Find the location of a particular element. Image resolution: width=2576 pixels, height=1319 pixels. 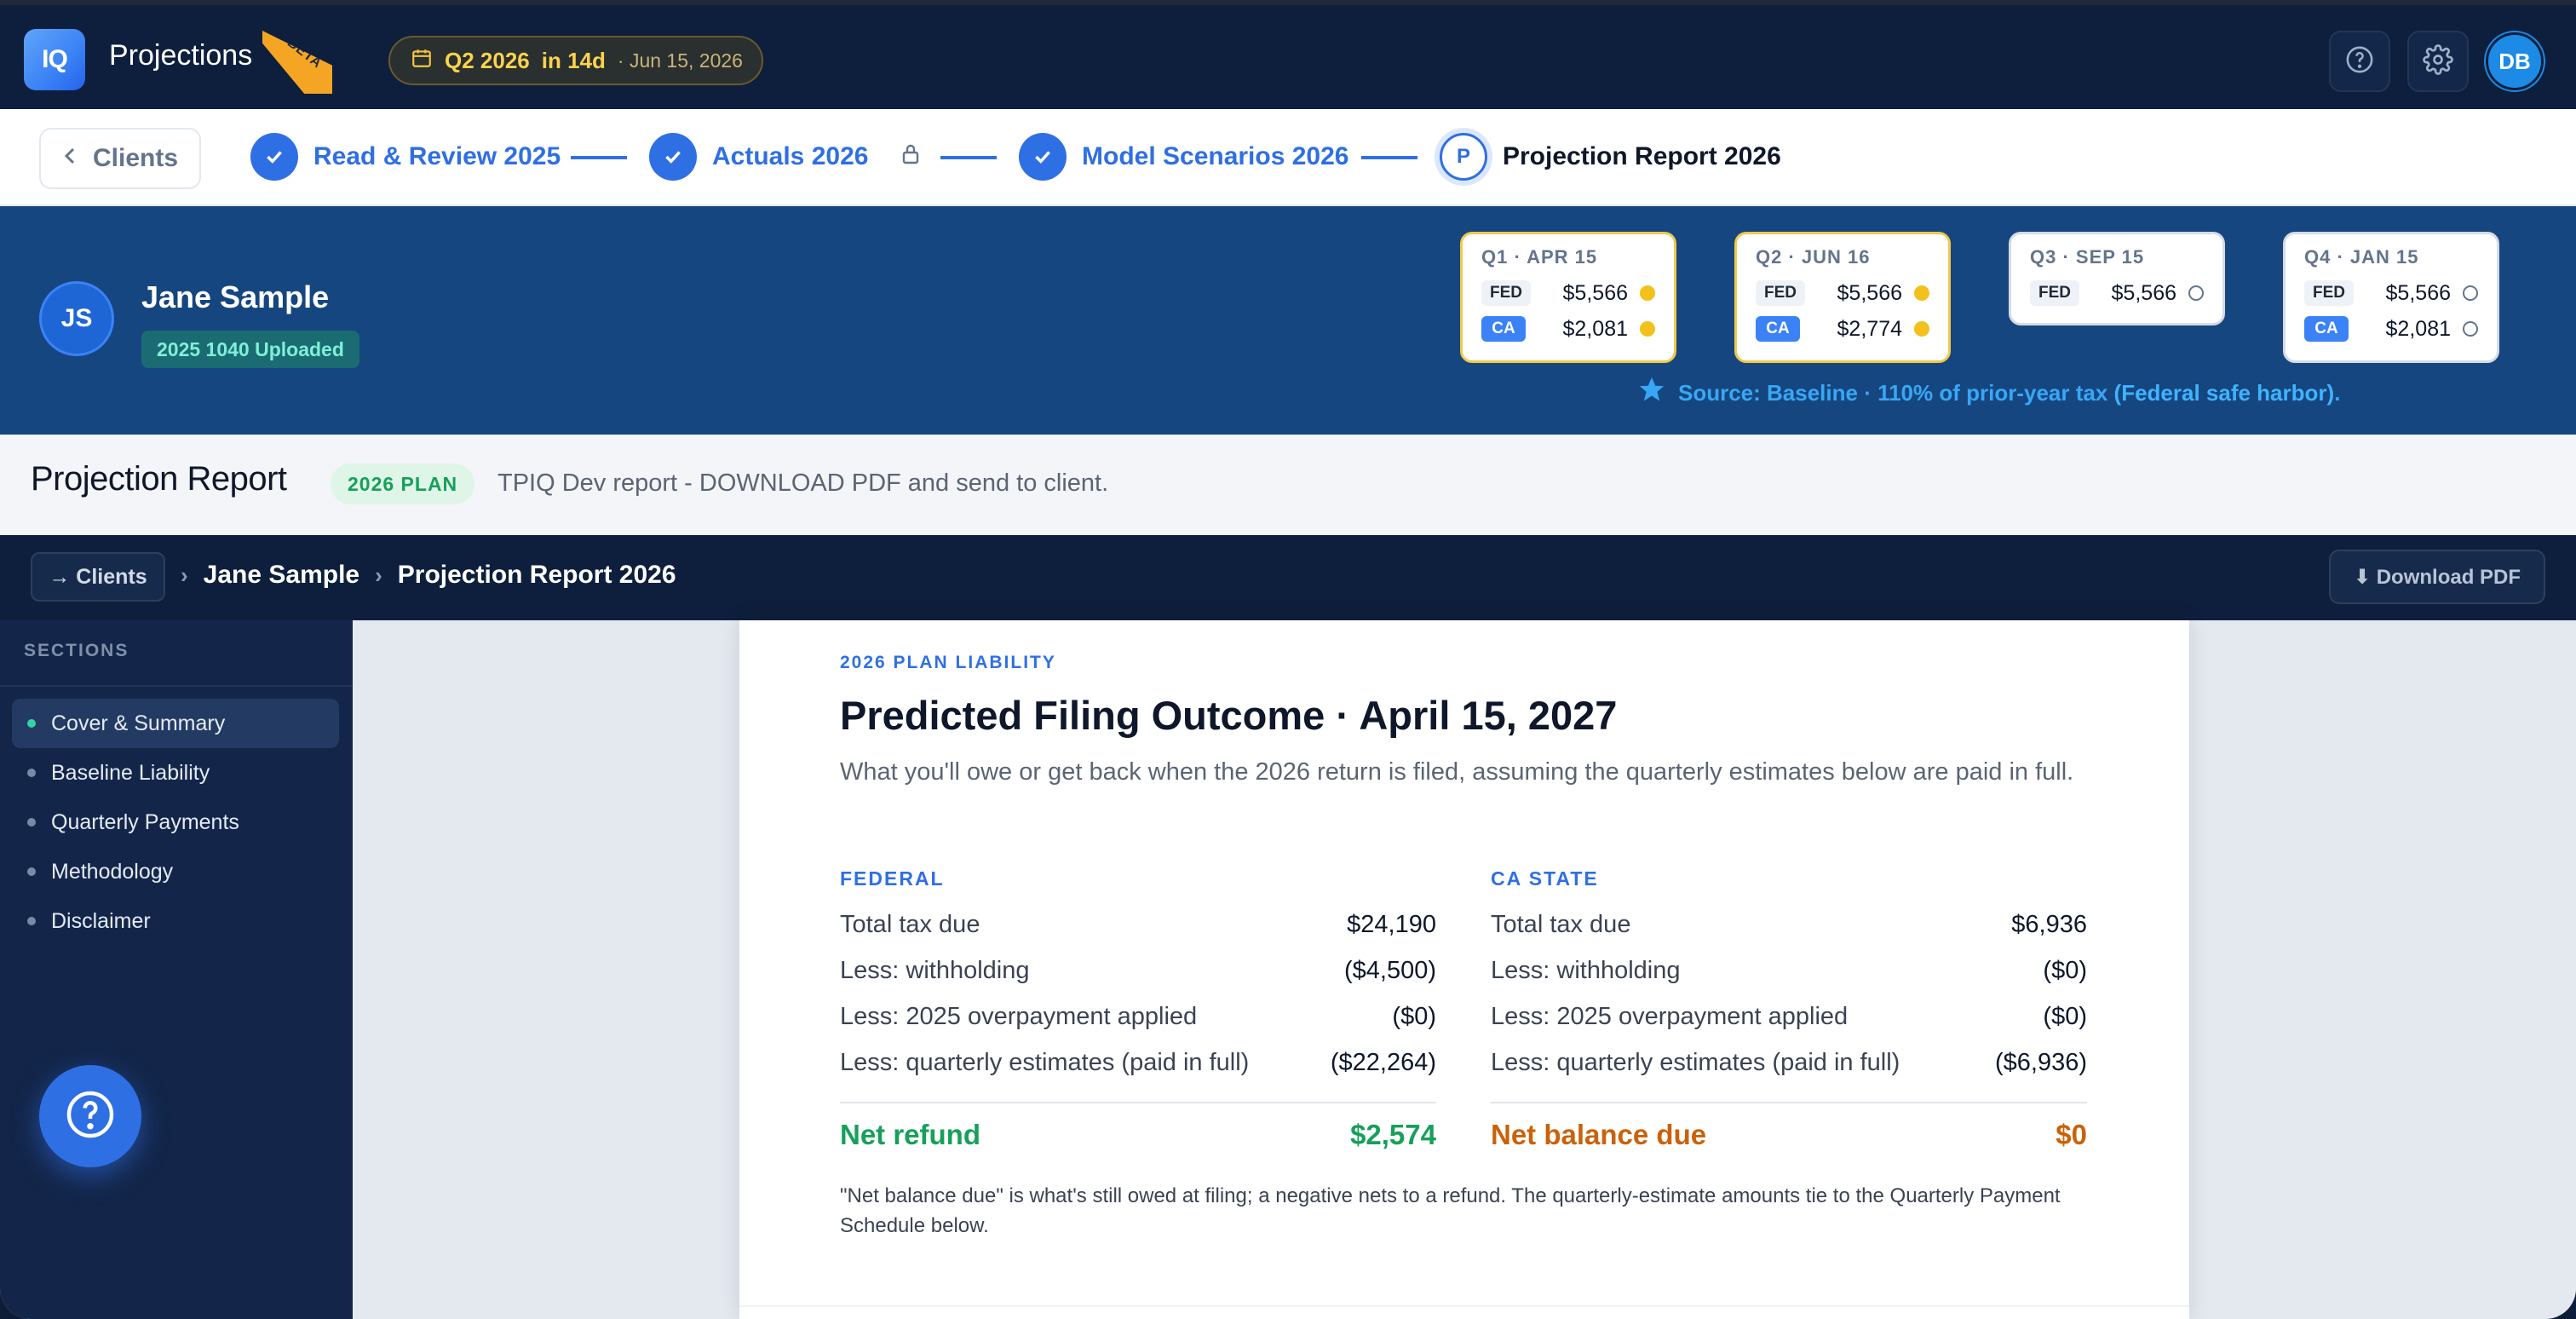

quarter-date: · Jun 15, 2026 is located at coordinates (680, 60).